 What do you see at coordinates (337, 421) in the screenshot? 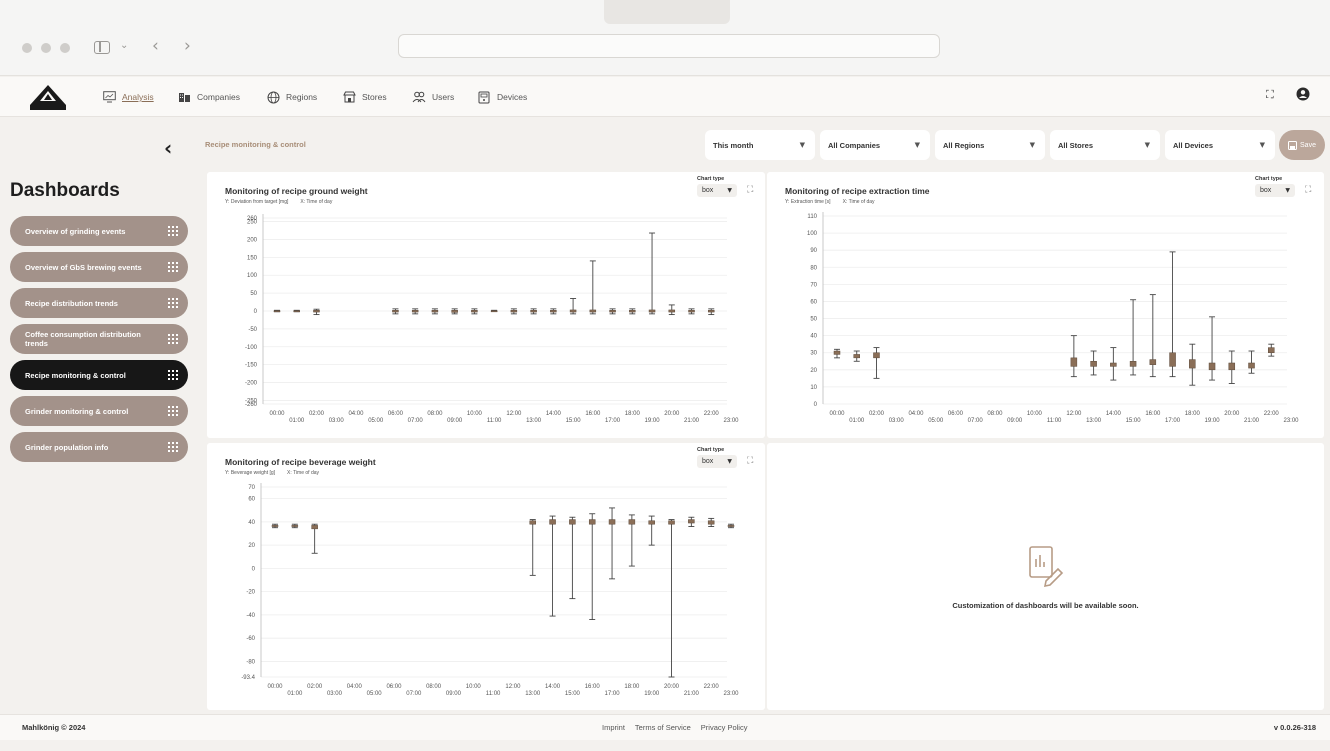
I see `x-tick-label: 03:00` at bounding box center [337, 421].